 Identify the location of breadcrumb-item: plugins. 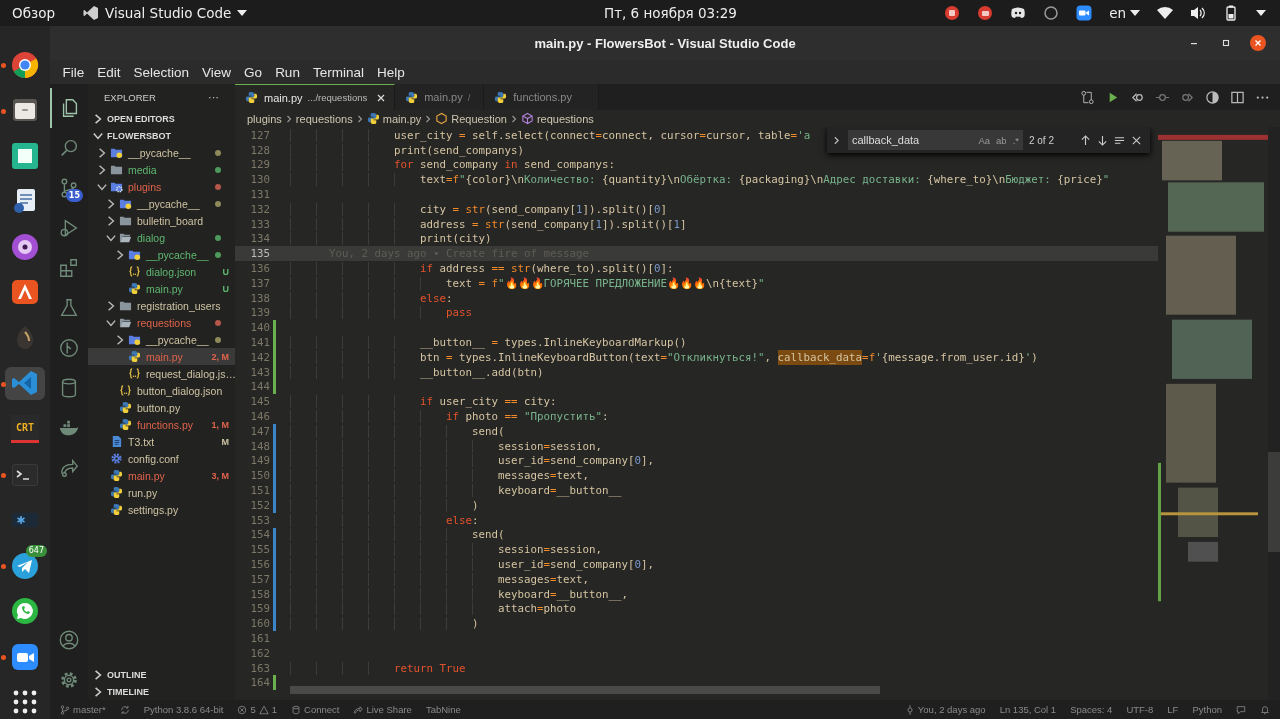
(264, 118).